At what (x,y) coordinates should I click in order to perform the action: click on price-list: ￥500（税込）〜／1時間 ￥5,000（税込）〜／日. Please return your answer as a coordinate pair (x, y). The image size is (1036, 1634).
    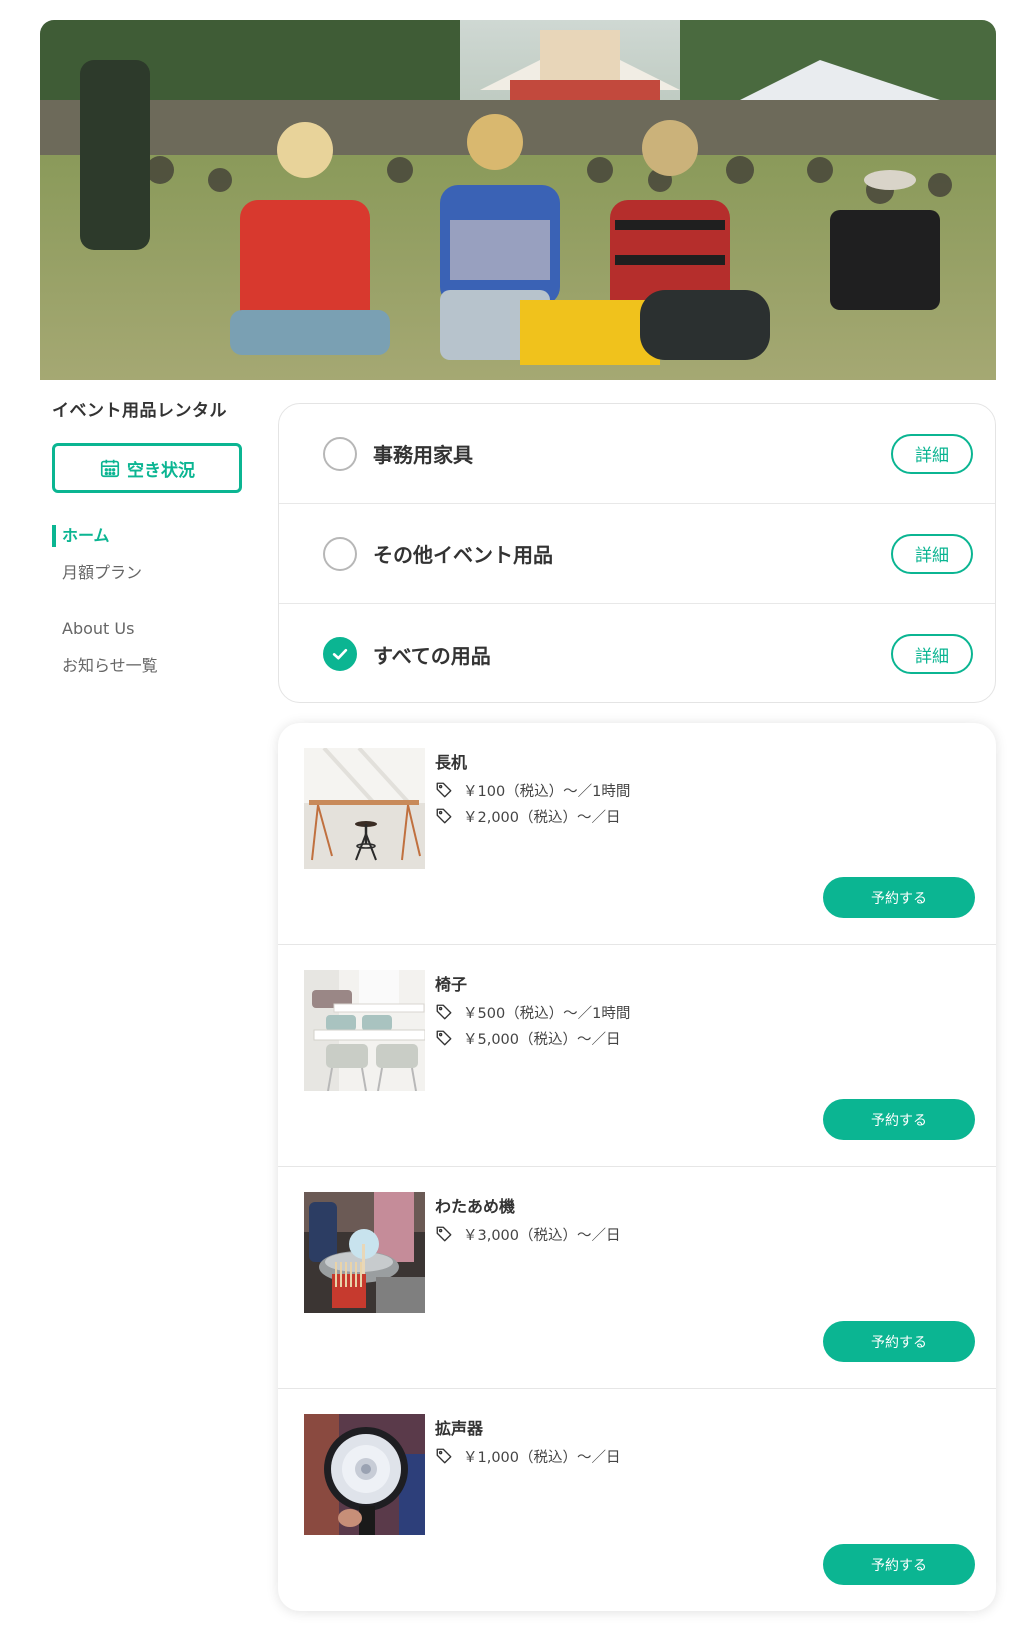
    Looking at the image, I should click on (532, 1025).